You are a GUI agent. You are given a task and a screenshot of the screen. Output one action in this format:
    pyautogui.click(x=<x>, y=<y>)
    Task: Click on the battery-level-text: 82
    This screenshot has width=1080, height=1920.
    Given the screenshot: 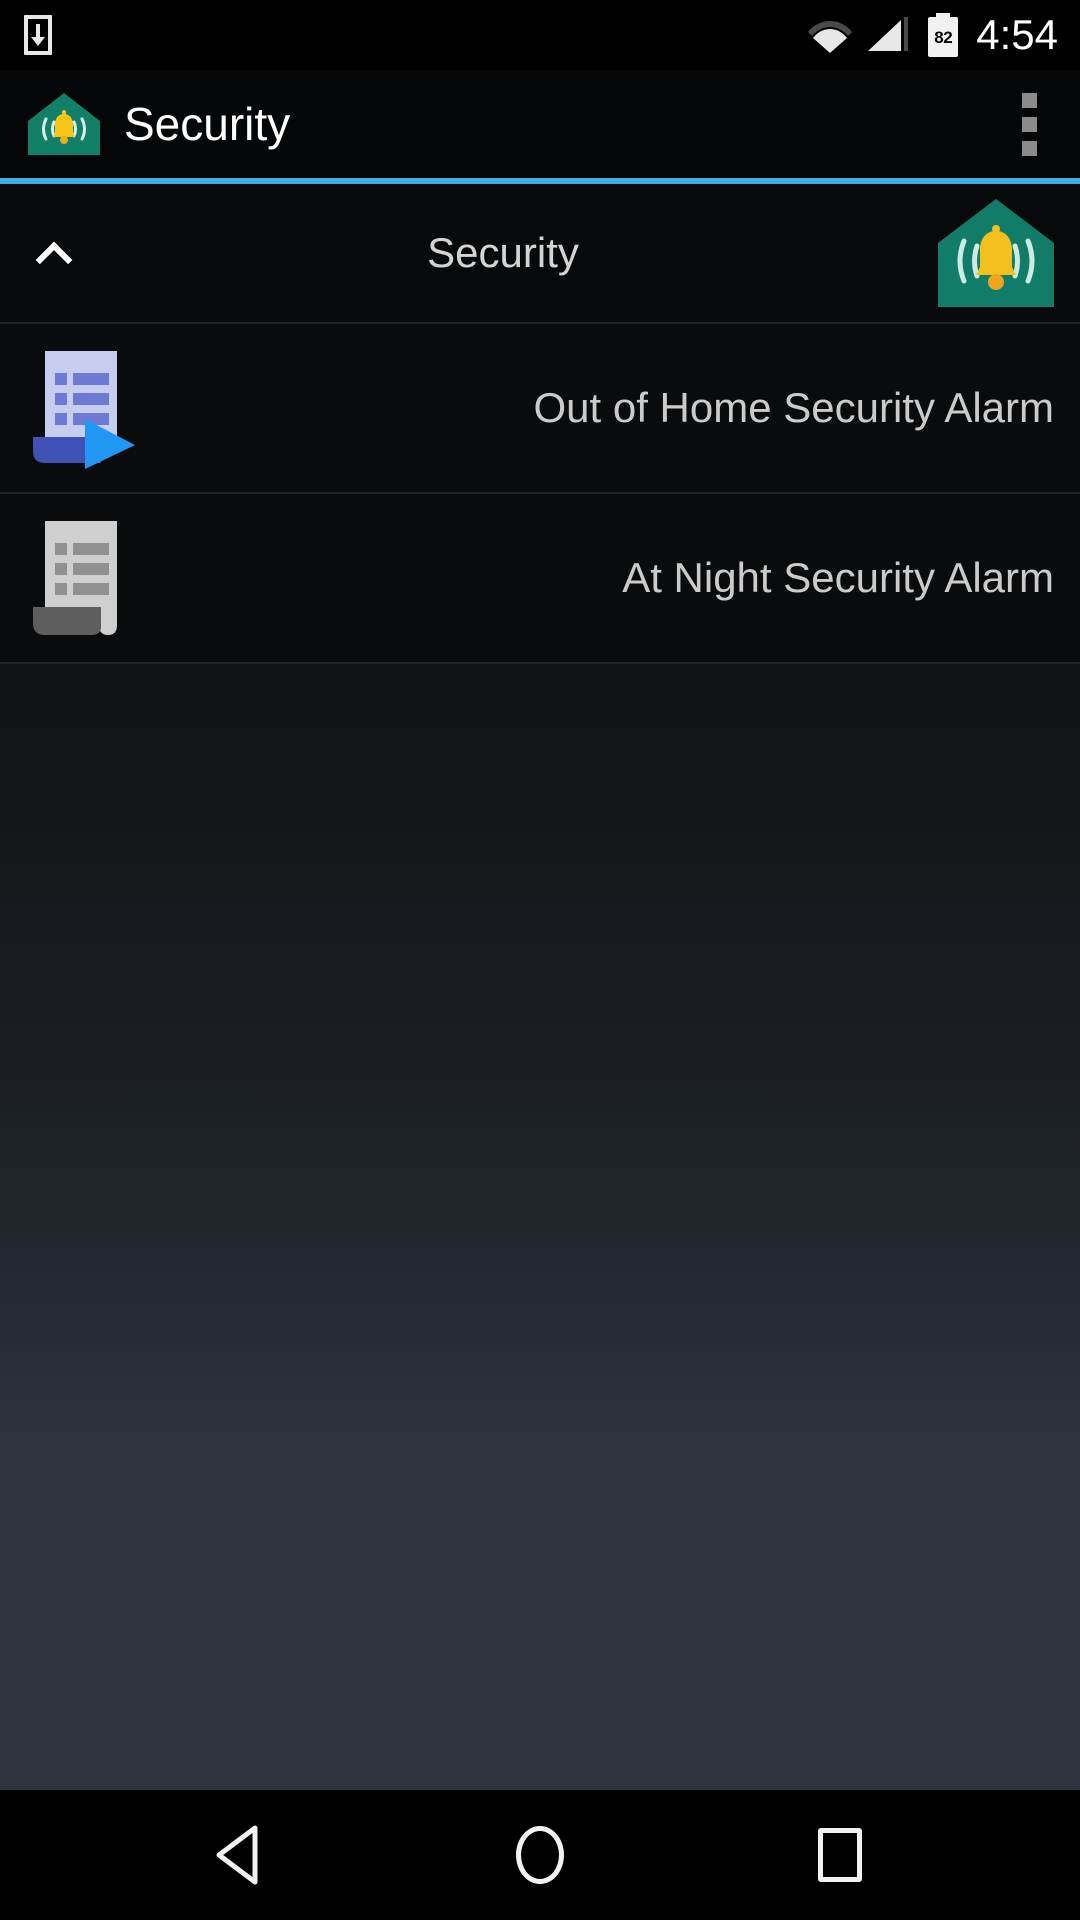 What is the action you would take?
    pyautogui.click(x=943, y=37)
    